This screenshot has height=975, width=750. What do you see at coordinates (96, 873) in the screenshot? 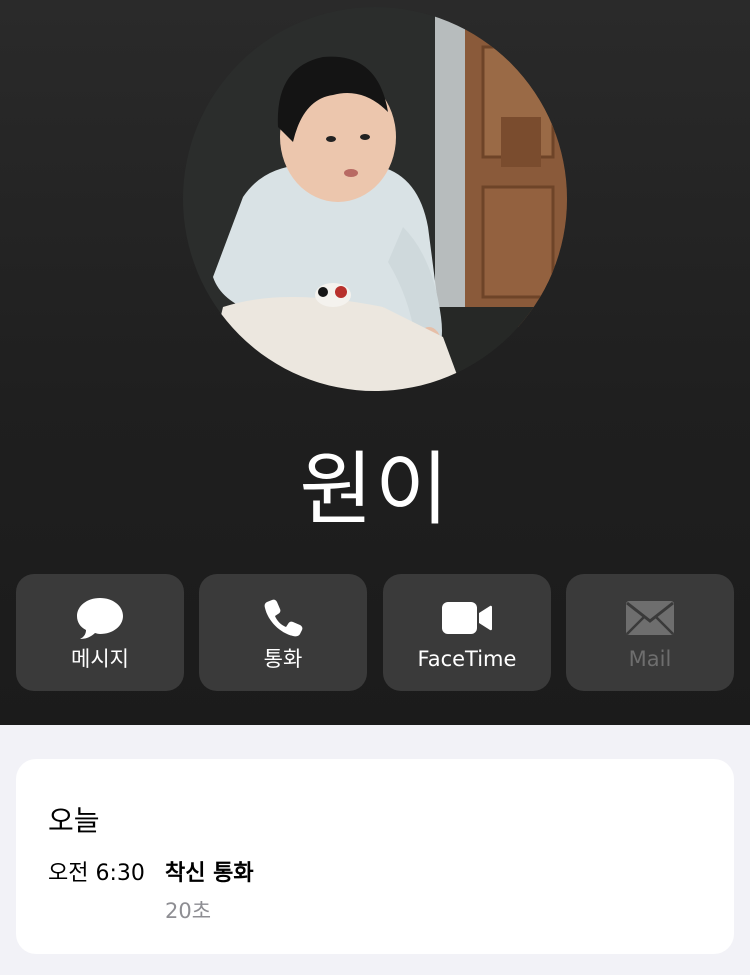
I see `call-time: 오전 6:30` at bounding box center [96, 873].